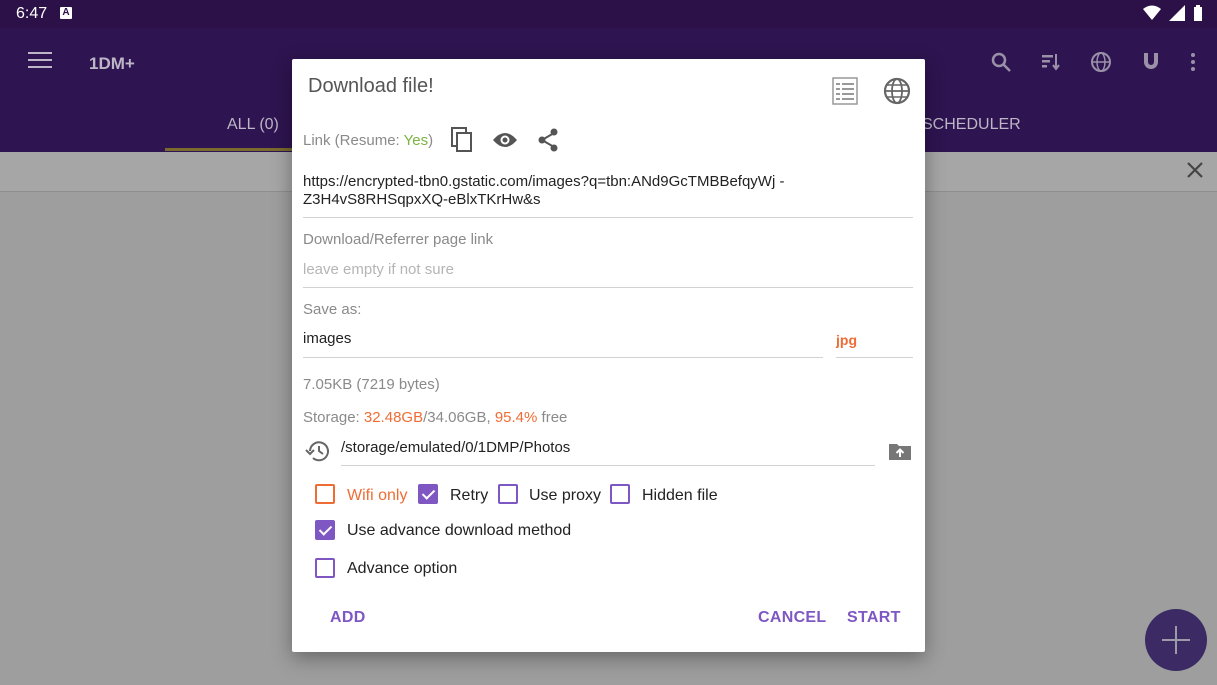 The height and width of the screenshot is (685, 1217). Describe the element at coordinates (563, 357) in the screenshot. I see `filename-underline` at that location.